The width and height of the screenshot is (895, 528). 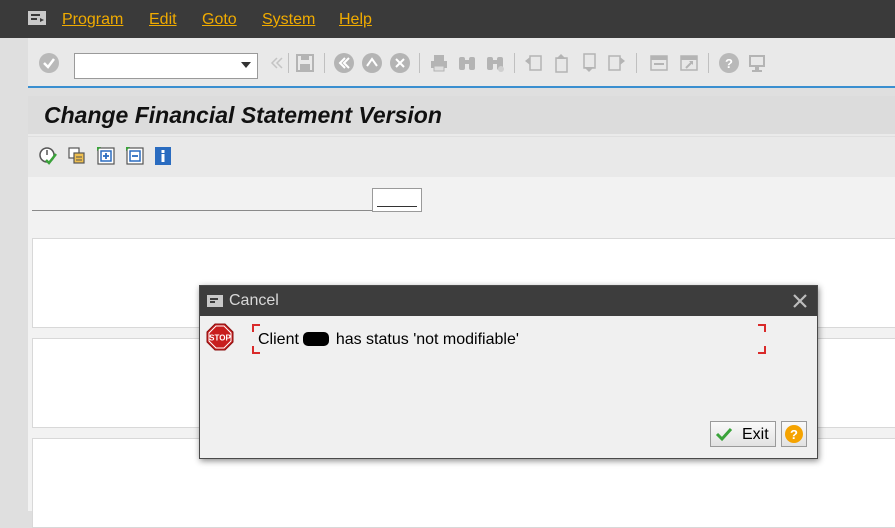 I want to click on dialog-title: Cancel, so click(x=254, y=300).